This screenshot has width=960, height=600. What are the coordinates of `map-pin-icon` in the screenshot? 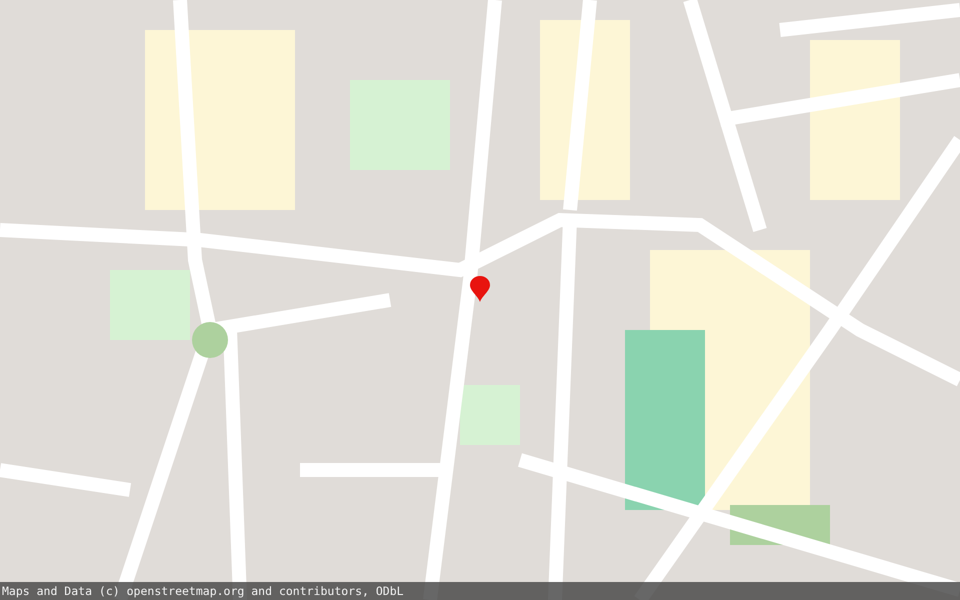 It's located at (480, 289).